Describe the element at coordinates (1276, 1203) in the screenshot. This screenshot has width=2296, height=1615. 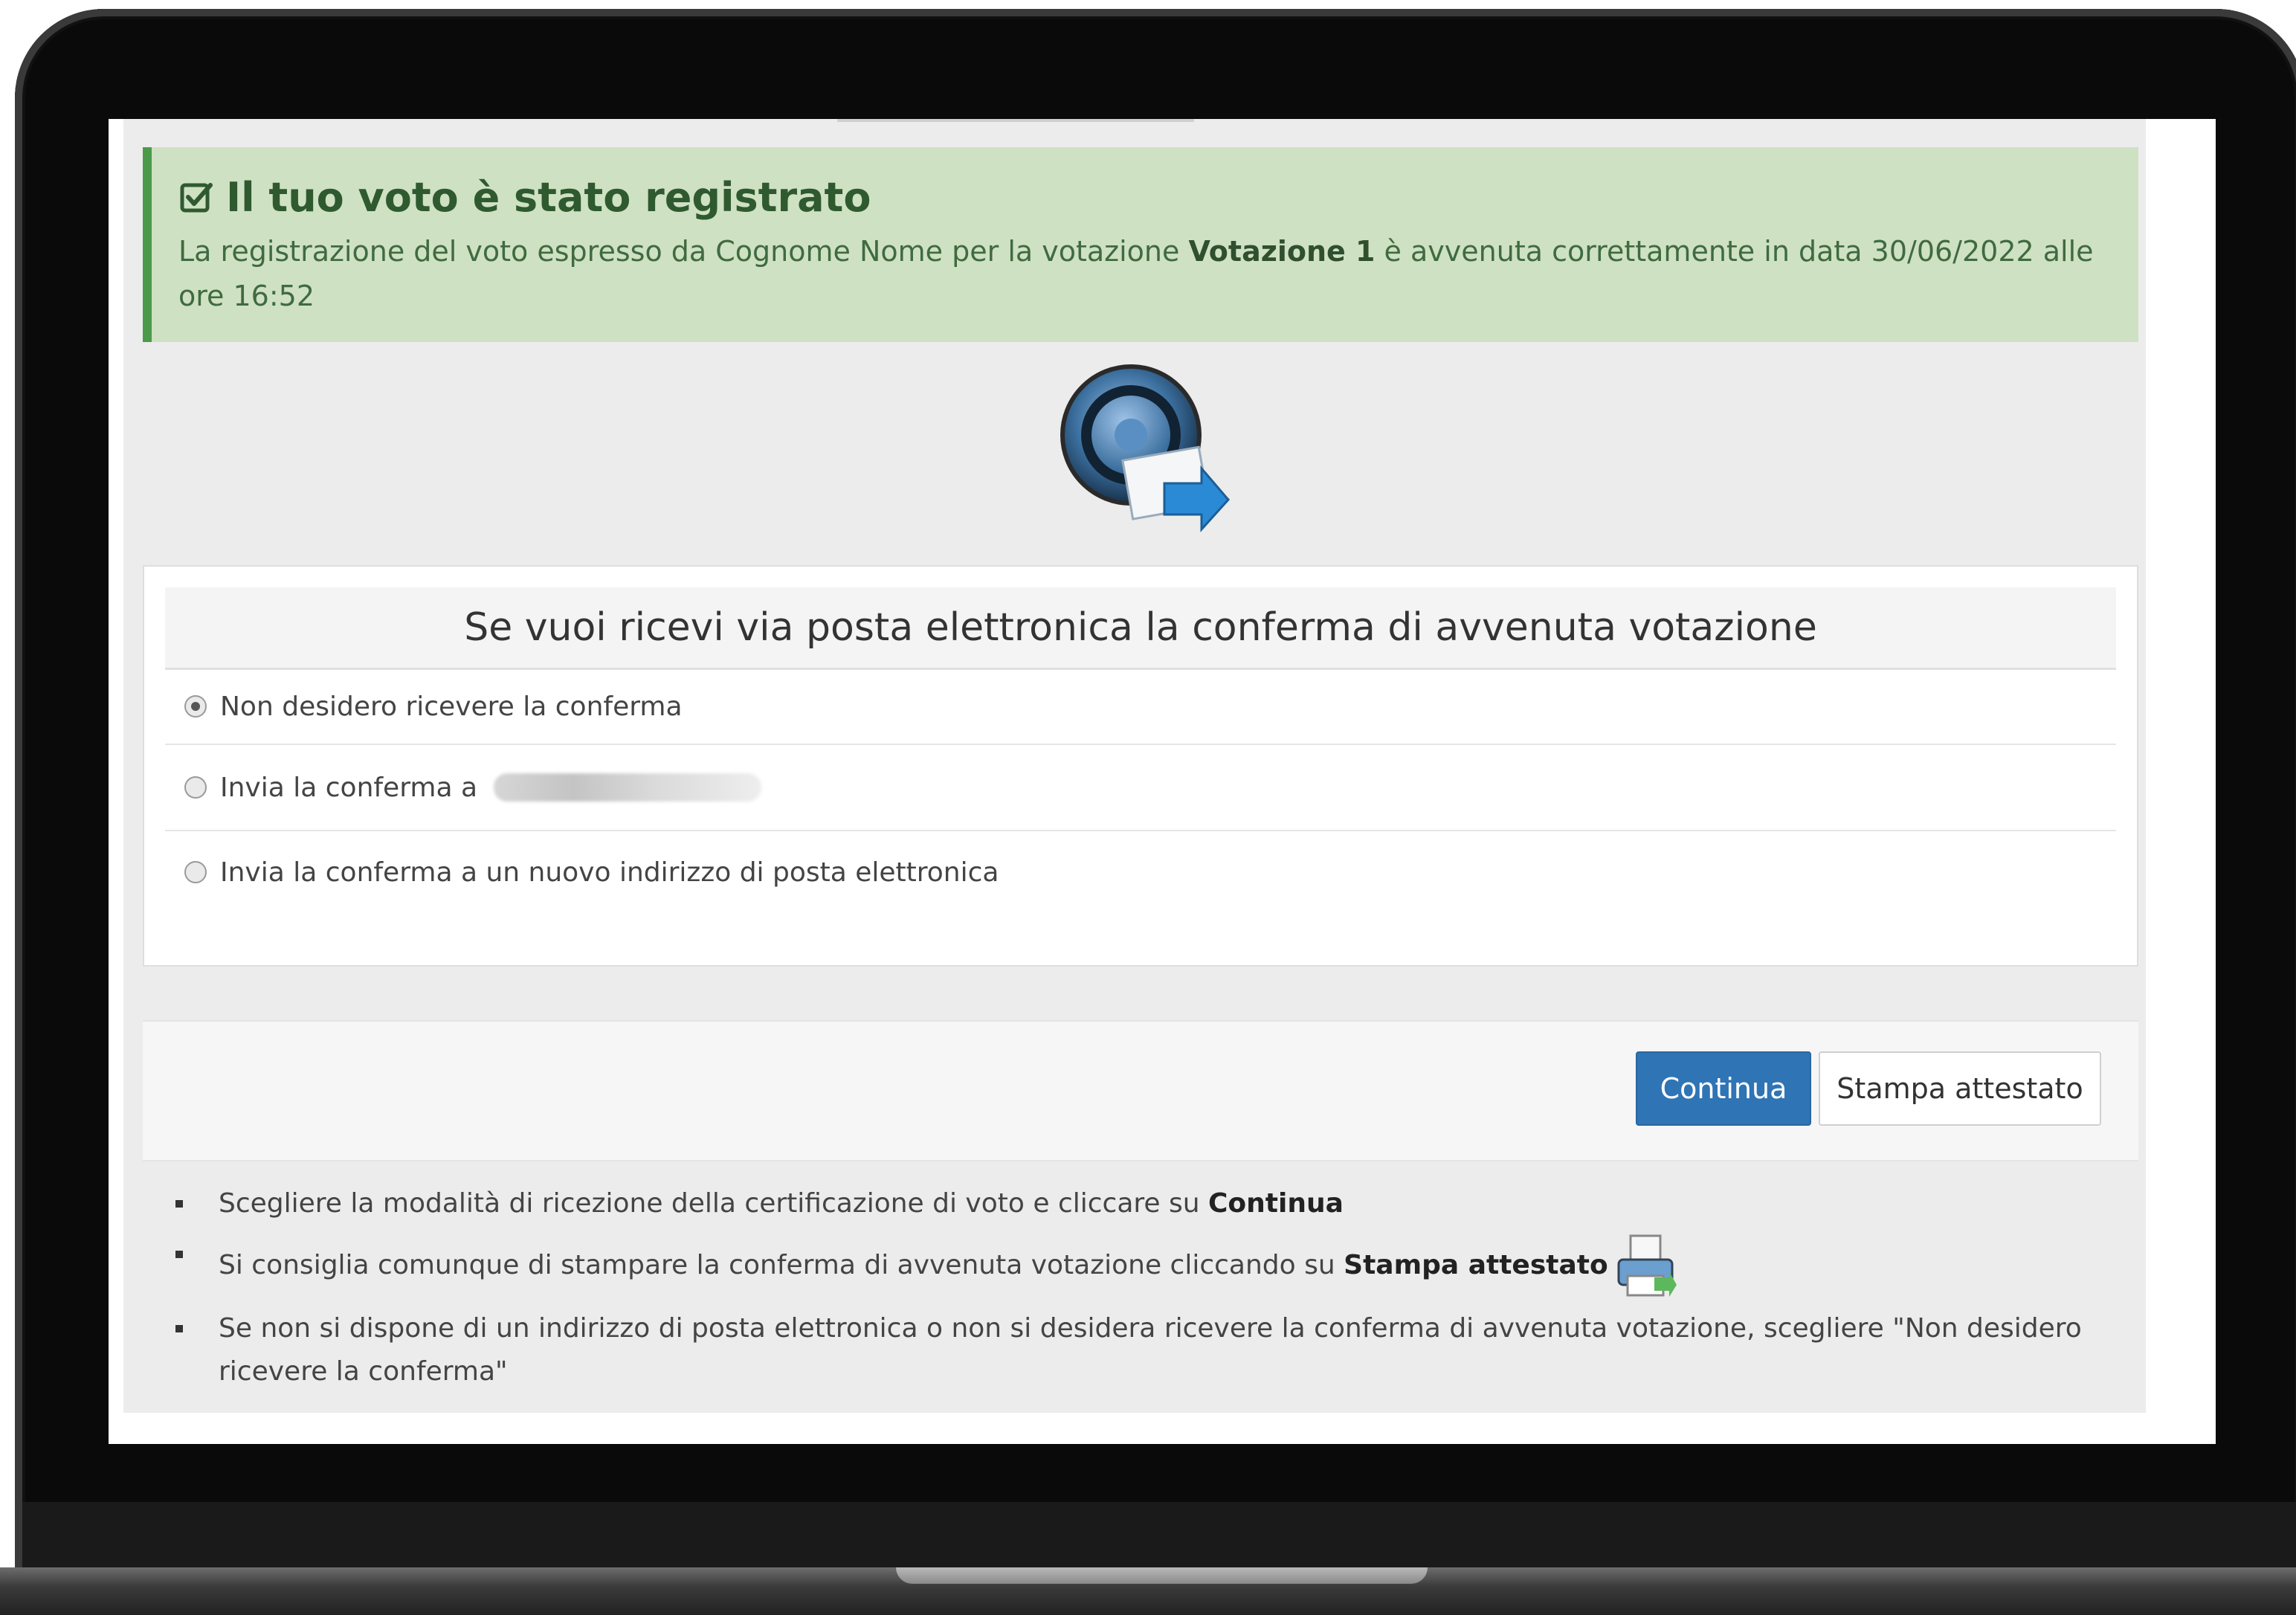
I see `note-bold: Continua` at that location.